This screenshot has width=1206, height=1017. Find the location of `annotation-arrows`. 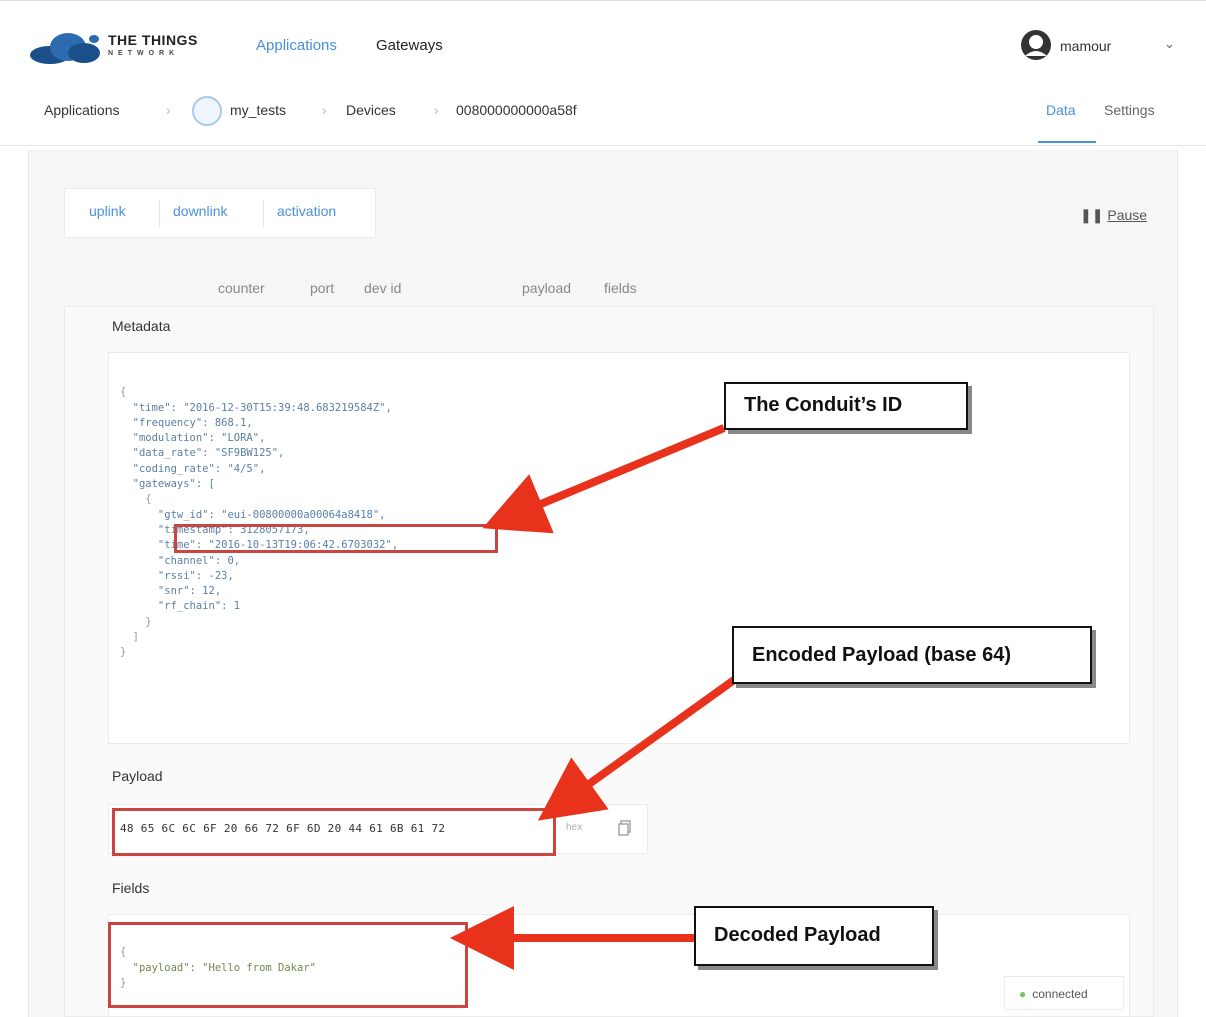

annotation-arrows is located at coordinates (593, 697).